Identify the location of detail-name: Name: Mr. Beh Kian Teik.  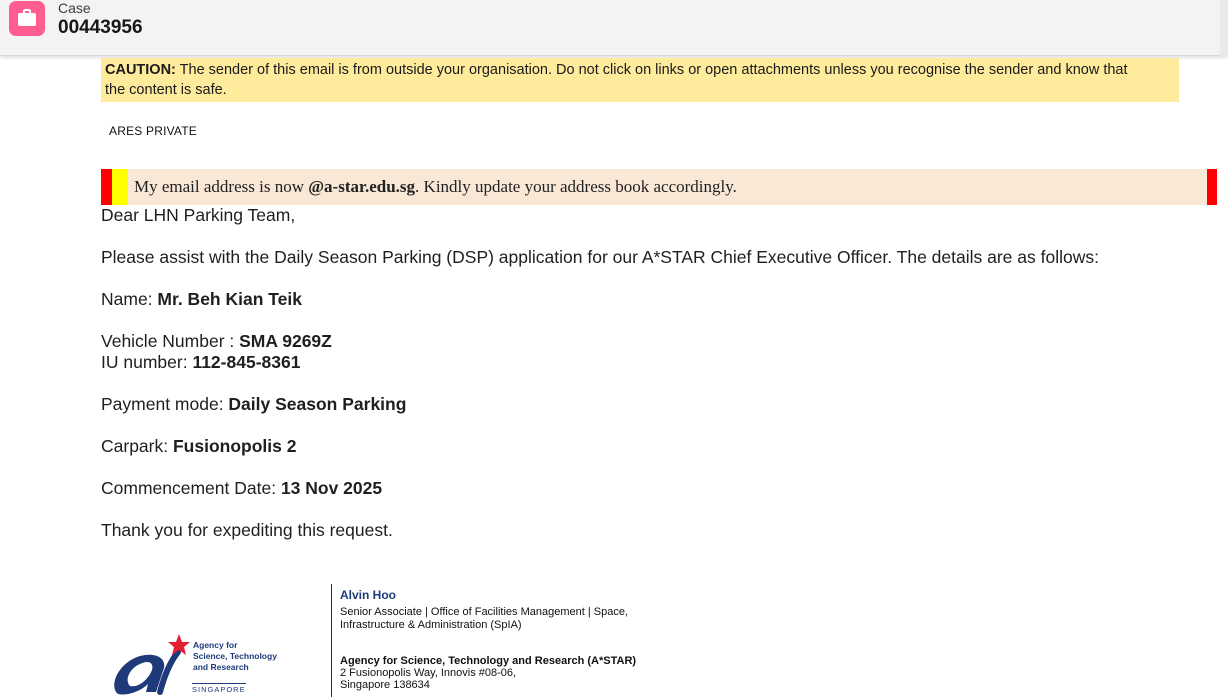
(201, 299).